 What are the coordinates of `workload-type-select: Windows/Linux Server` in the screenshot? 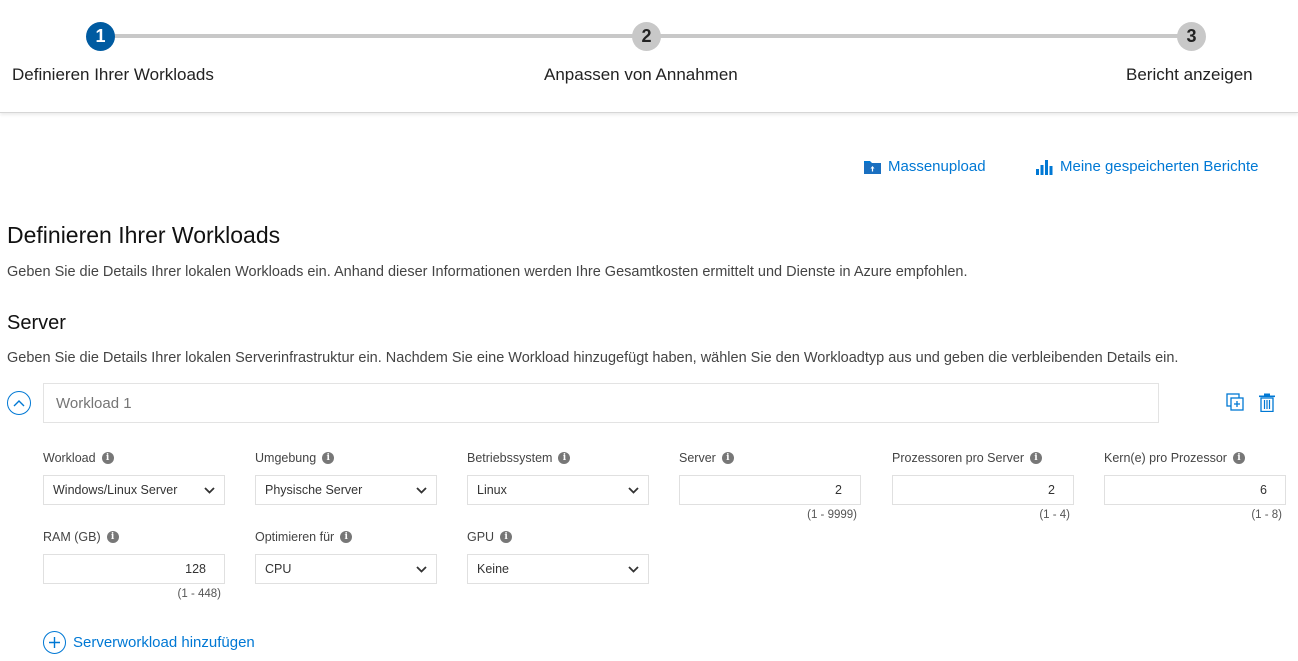 It's located at (134, 490).